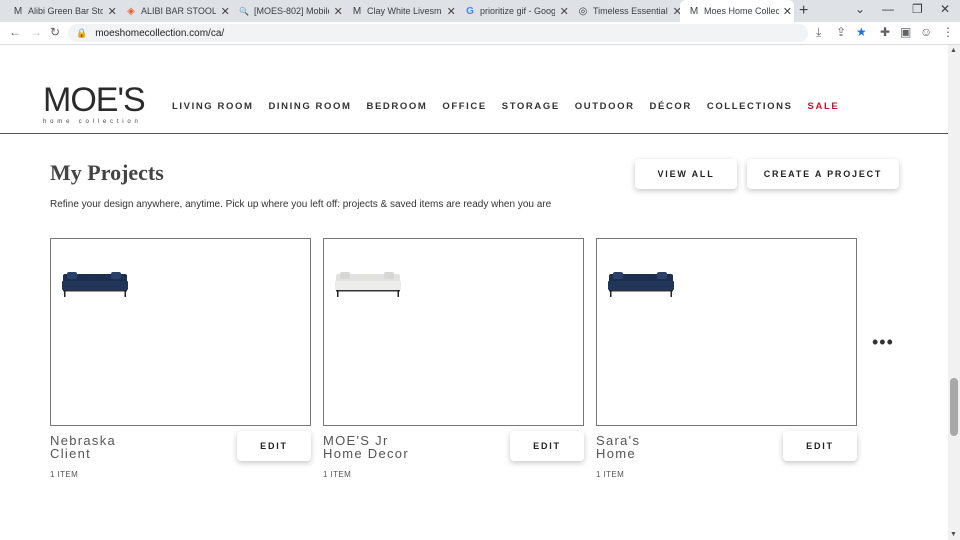 Image resolution: width=960 pixels, height=540 pixels. What do you see at coordinates (861, 32) in the screenshot?
I see `bookmark-star-icon: ★` at bounding box center [861, 32].